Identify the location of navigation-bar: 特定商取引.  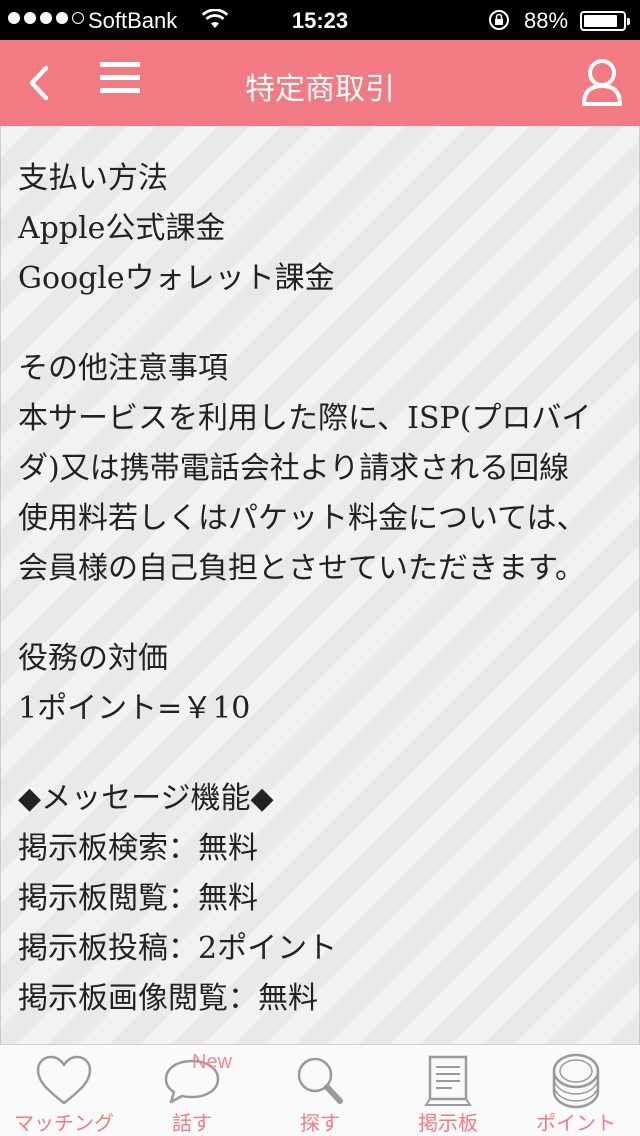
(320, 83).